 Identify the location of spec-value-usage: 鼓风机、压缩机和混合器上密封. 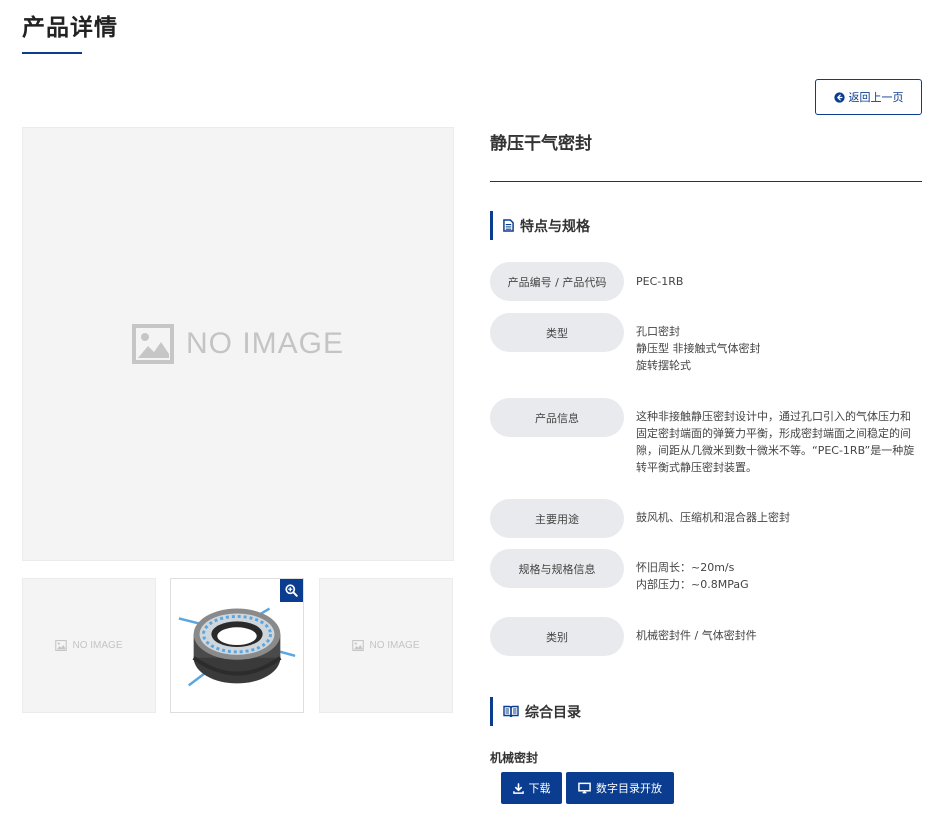
(779, 517).